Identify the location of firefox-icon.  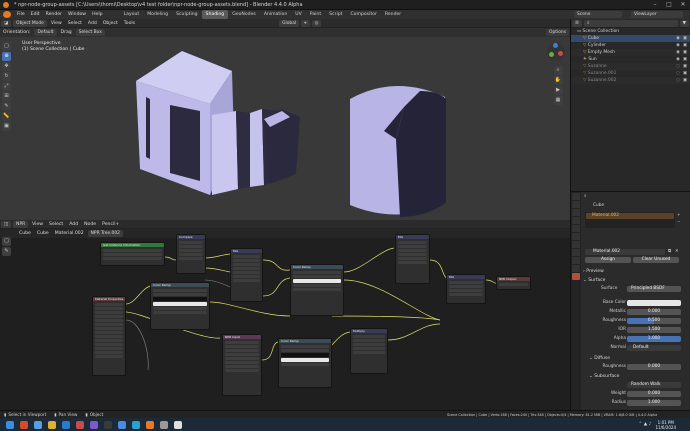
(24, 424).